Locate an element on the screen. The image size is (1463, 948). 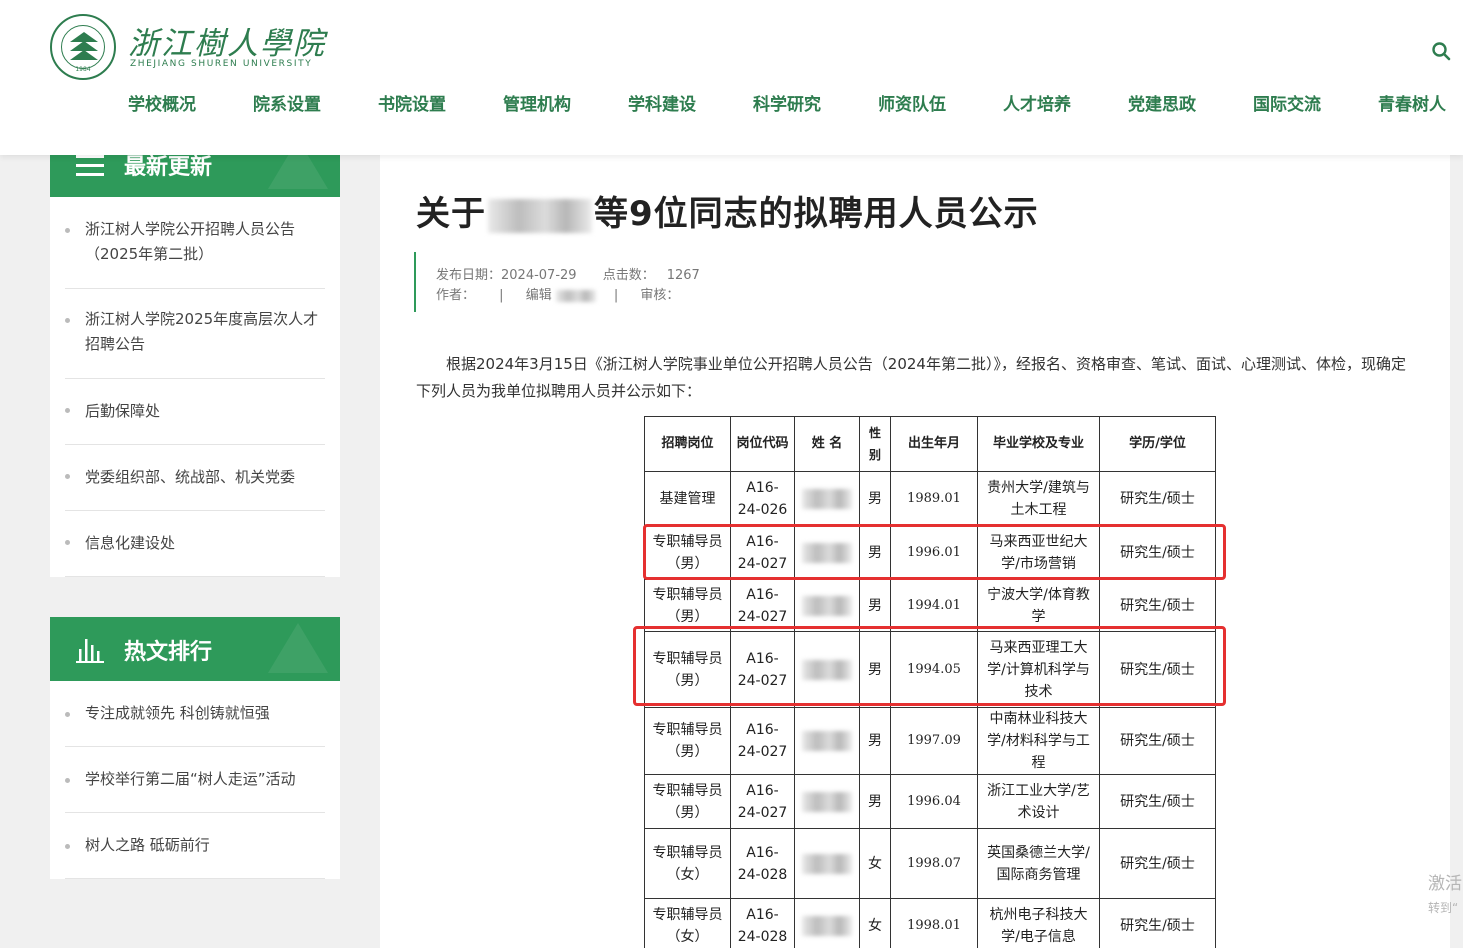
logo-chinese-name: 浙江樹人學院 is located at coordinates (227, 40).